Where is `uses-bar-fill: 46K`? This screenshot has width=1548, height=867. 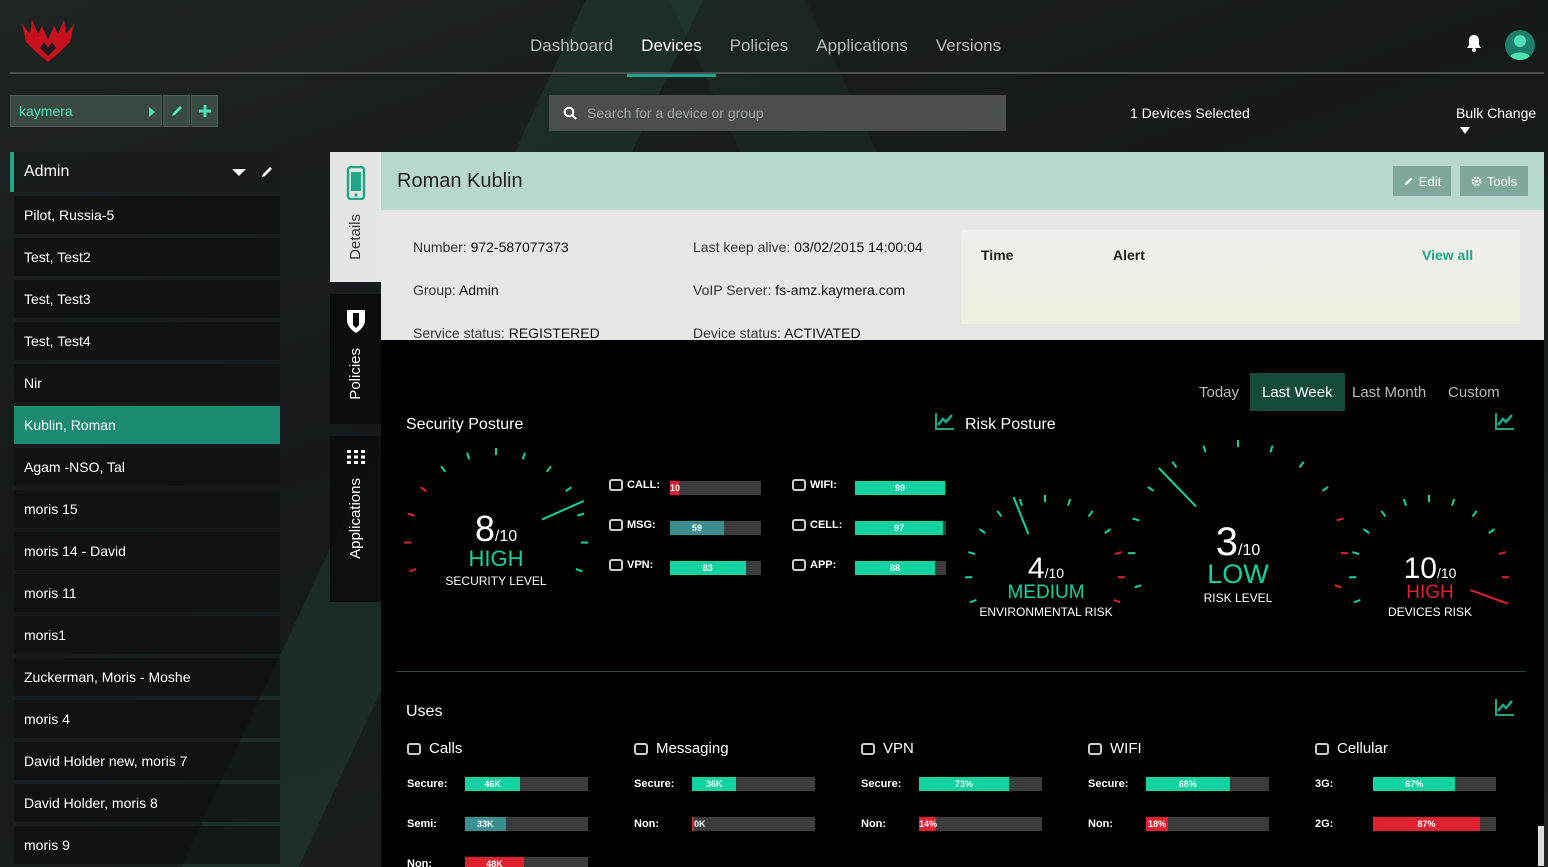
uses-bar-fill: 46K is located at coordinates (493, 784).